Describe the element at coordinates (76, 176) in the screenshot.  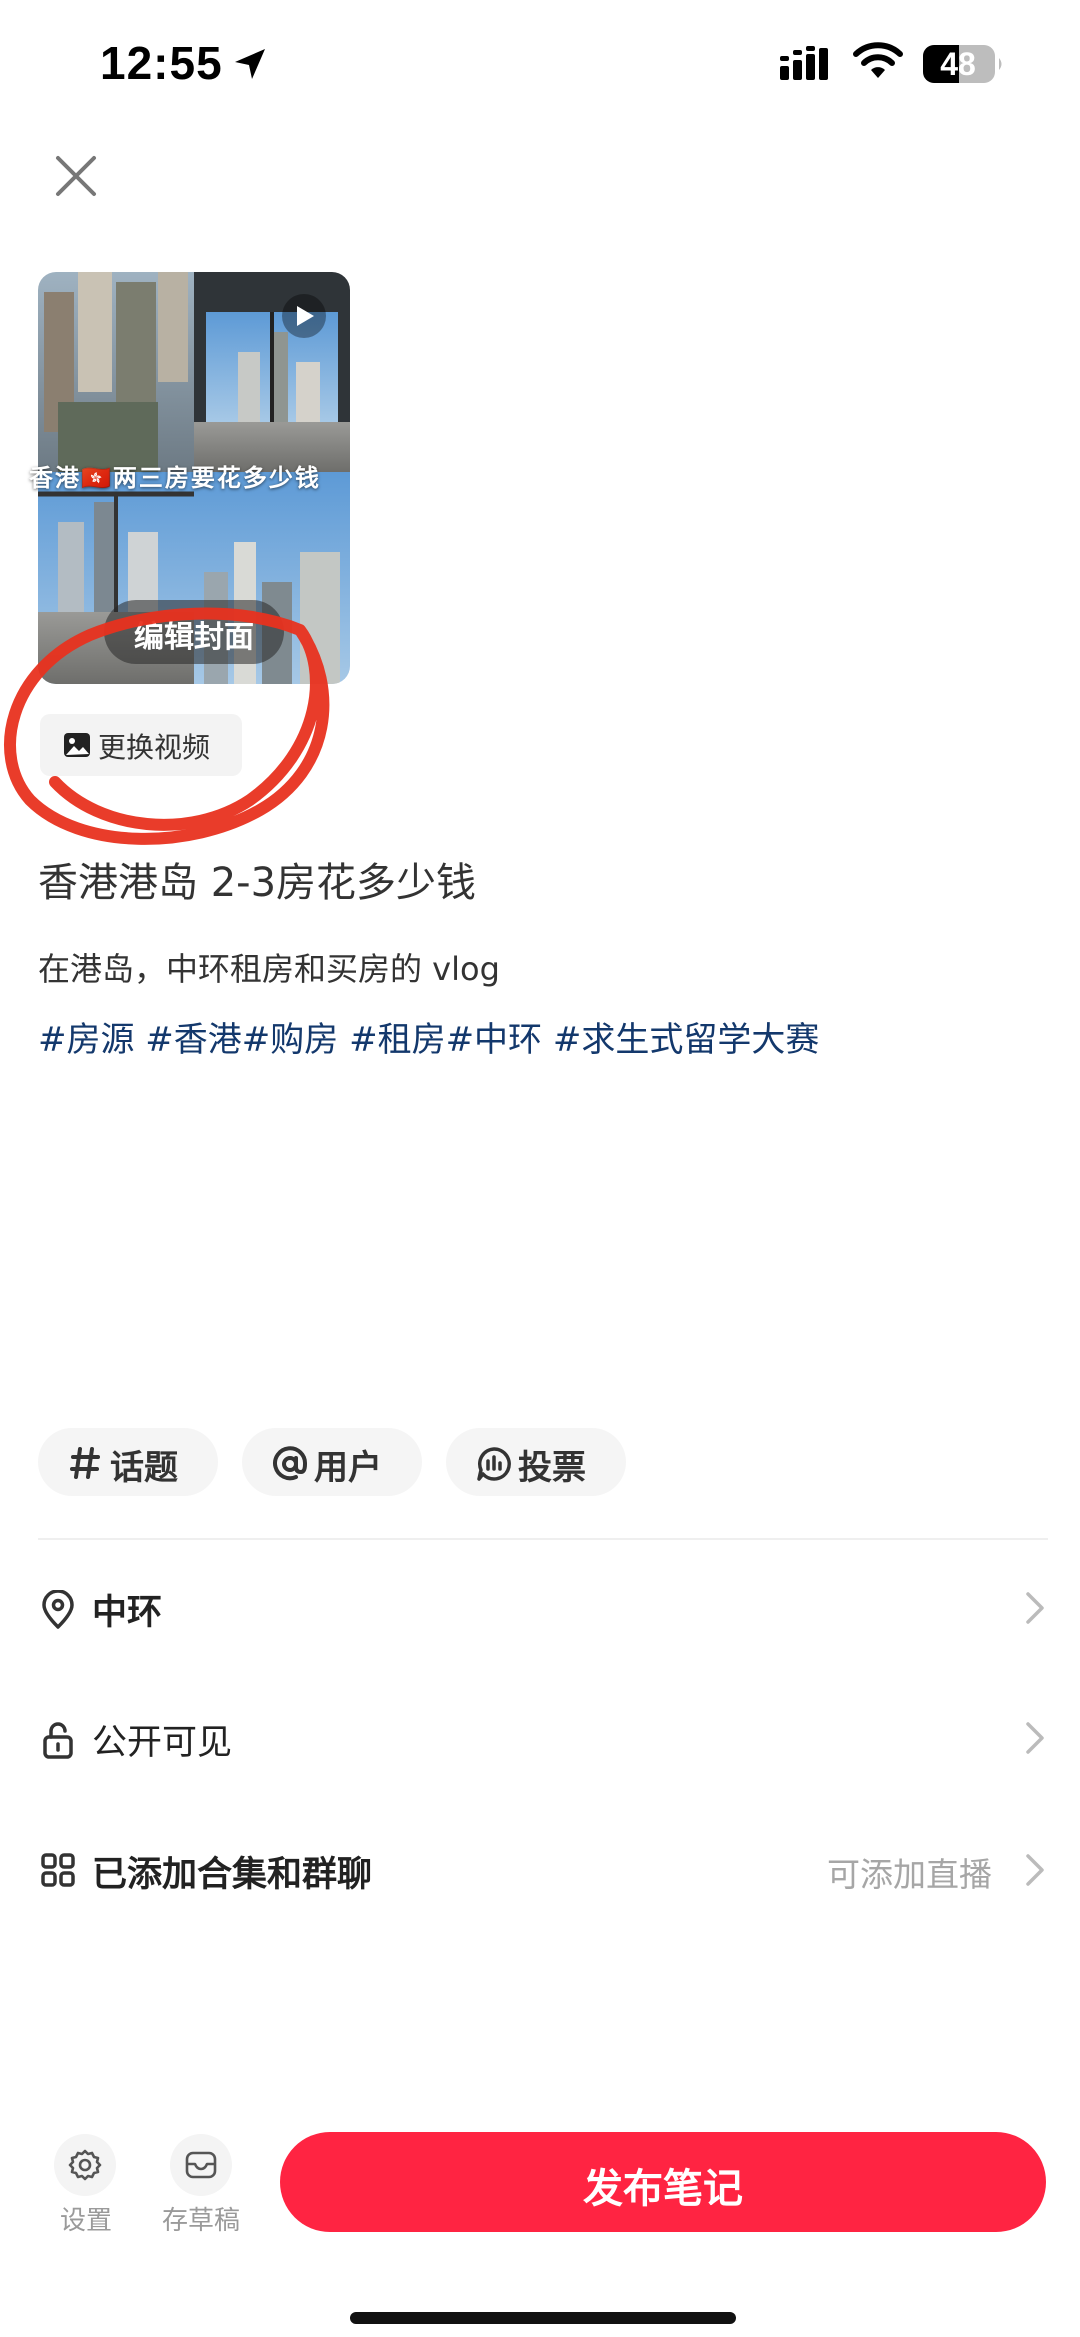
I see `close-icon` at that location.